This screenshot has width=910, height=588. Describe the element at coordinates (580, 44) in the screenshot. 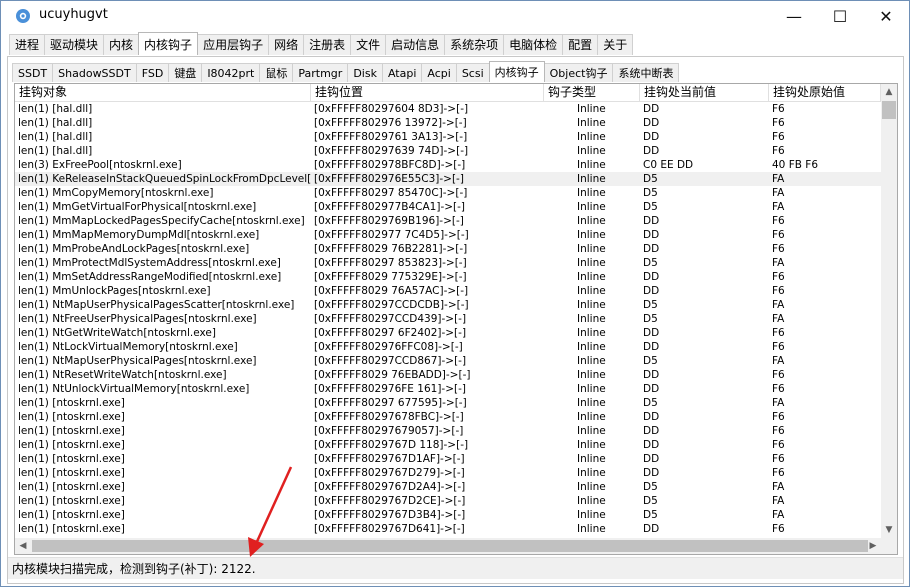

I see `tab-main-11: 配置` at that location.